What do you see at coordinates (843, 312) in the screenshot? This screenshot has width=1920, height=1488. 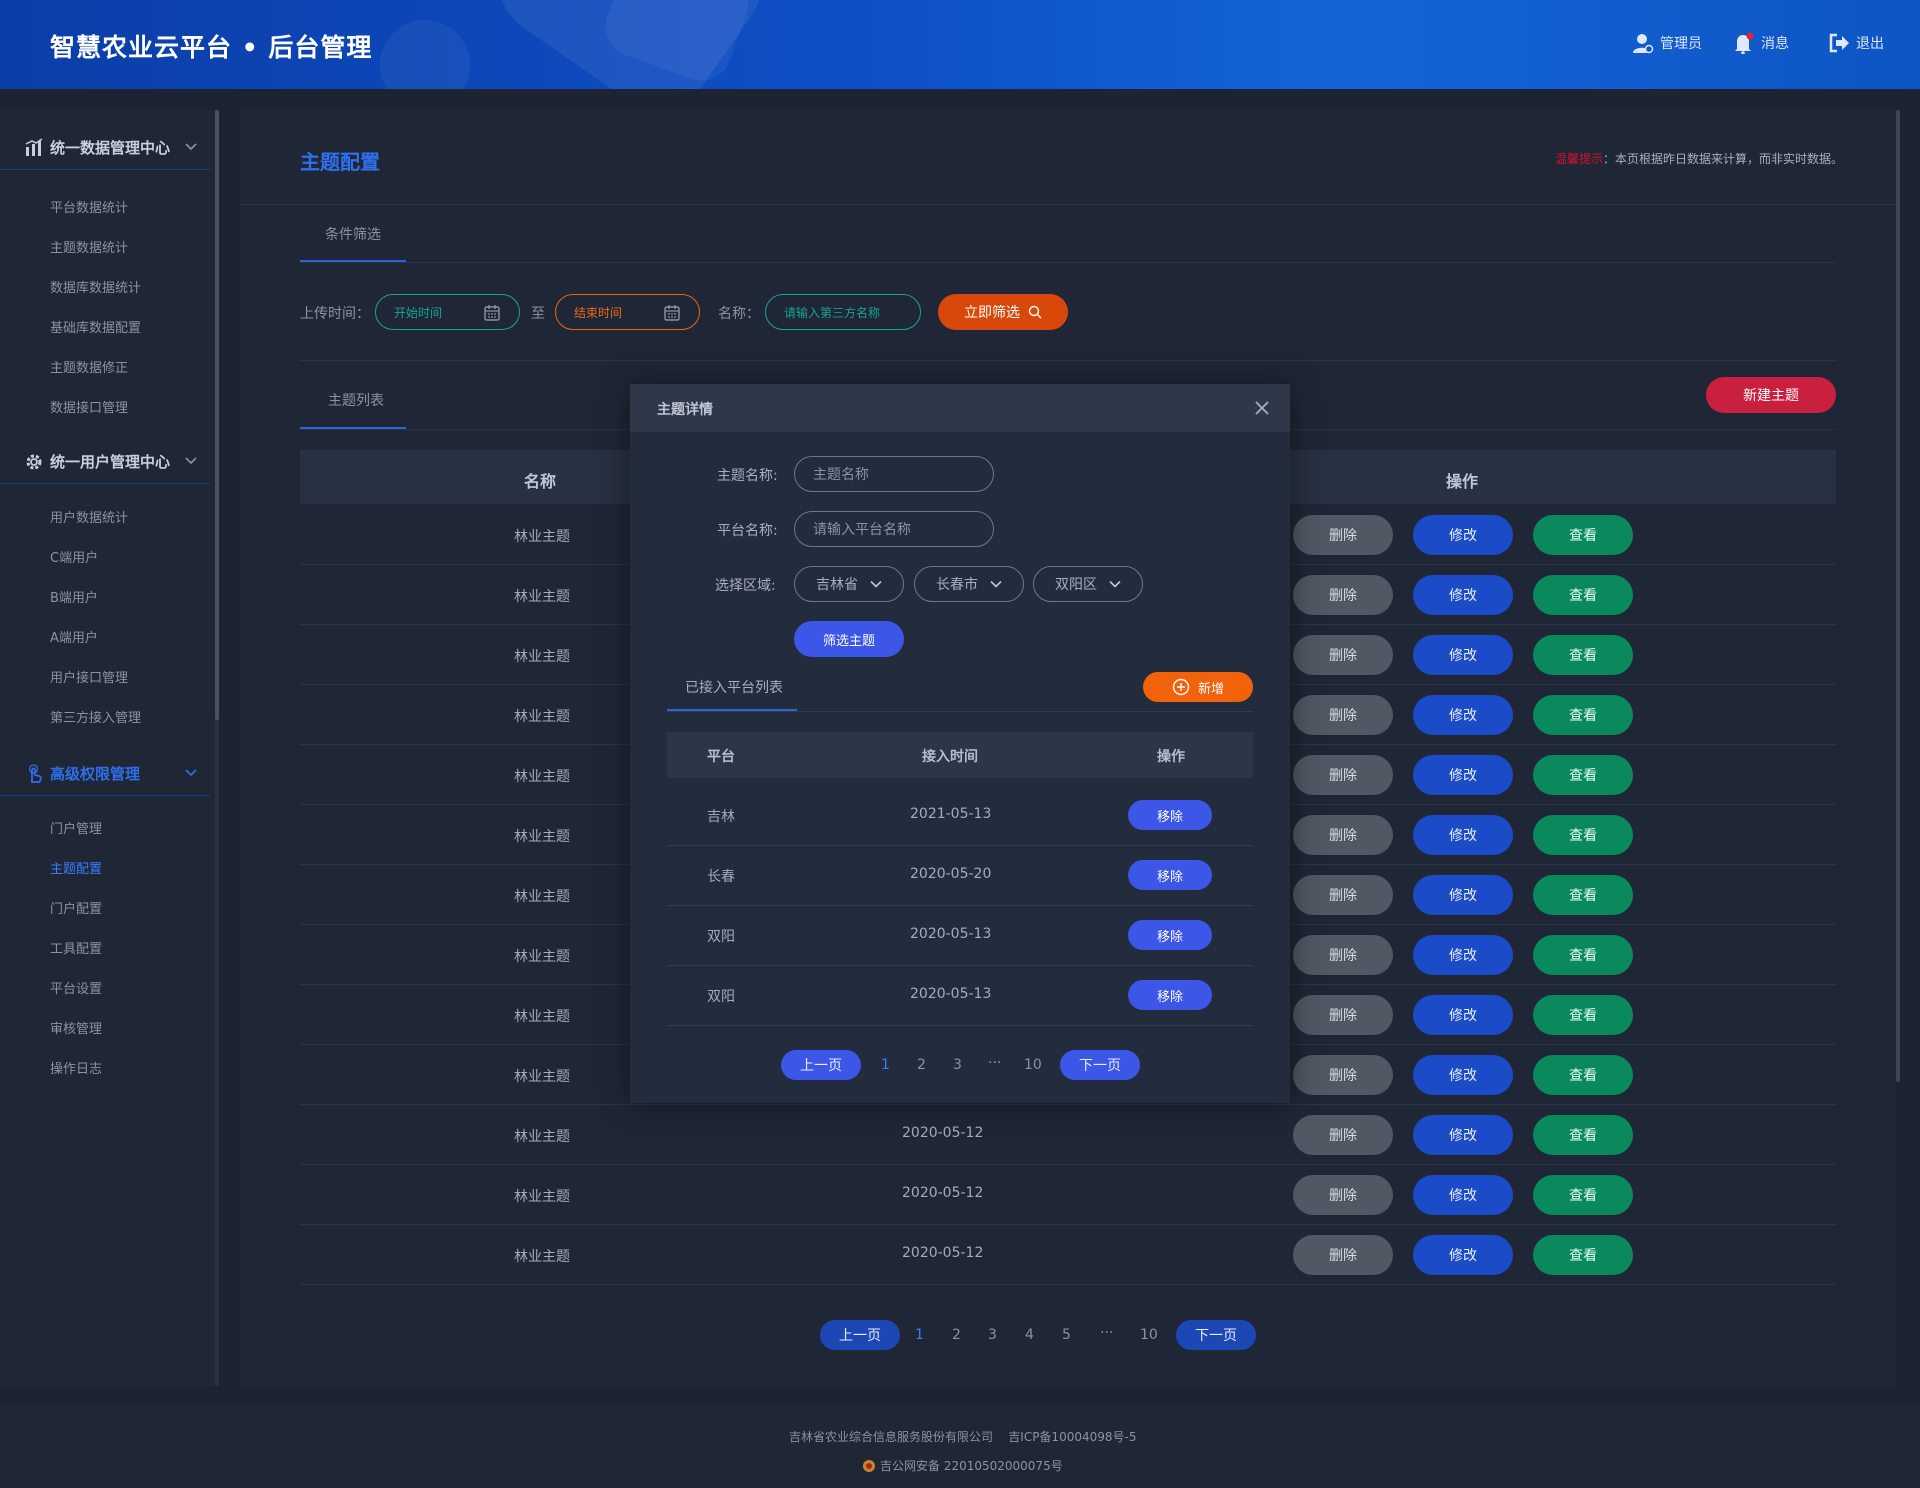 I see `name-search-input: 请输入第三方名称` at bounding box center [843, 312].